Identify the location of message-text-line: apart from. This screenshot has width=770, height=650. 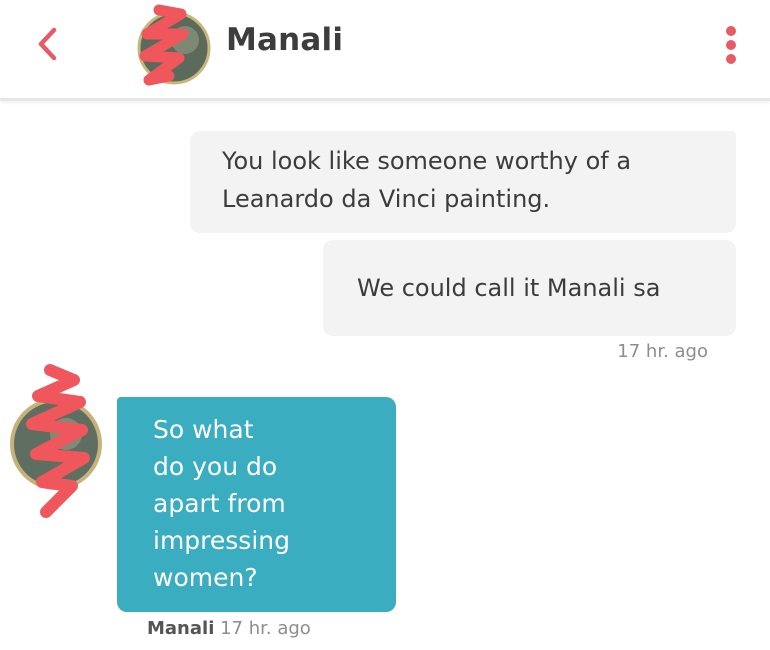
(219, 503).